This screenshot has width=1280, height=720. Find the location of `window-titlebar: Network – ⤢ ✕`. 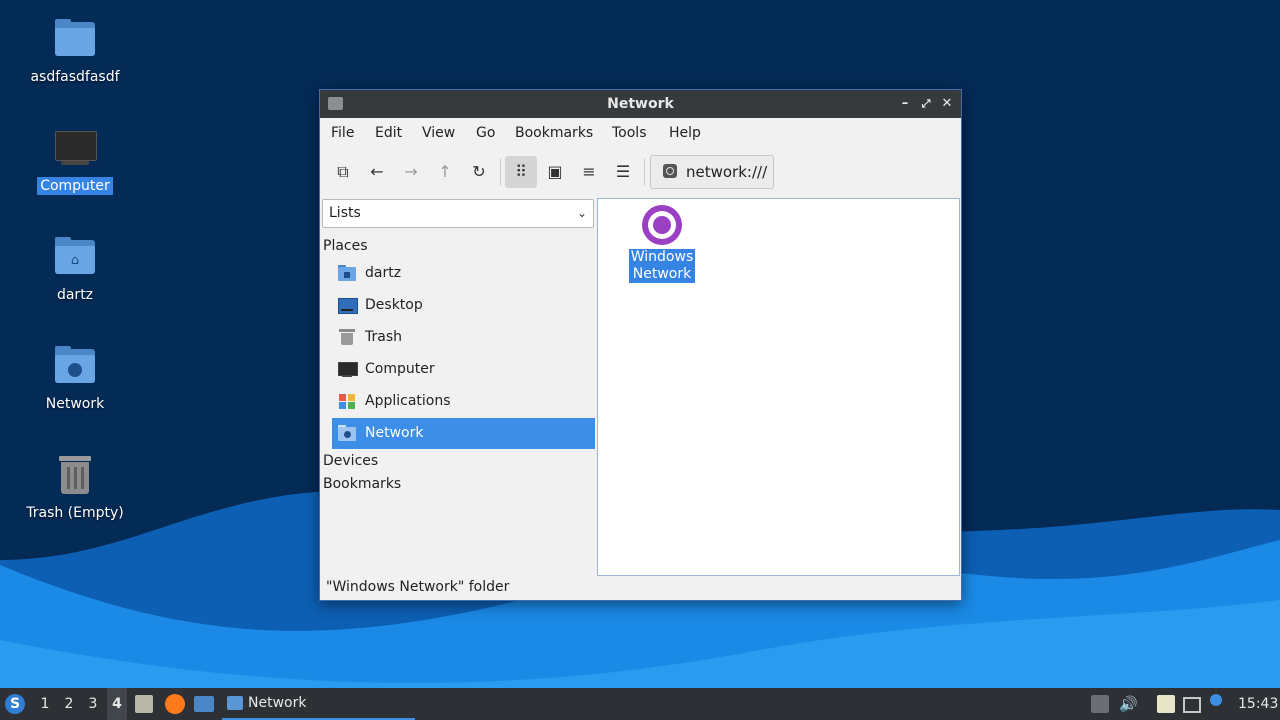

window-titlebar: Network – ⤢ ✕ is located at coordinates (640, 104).